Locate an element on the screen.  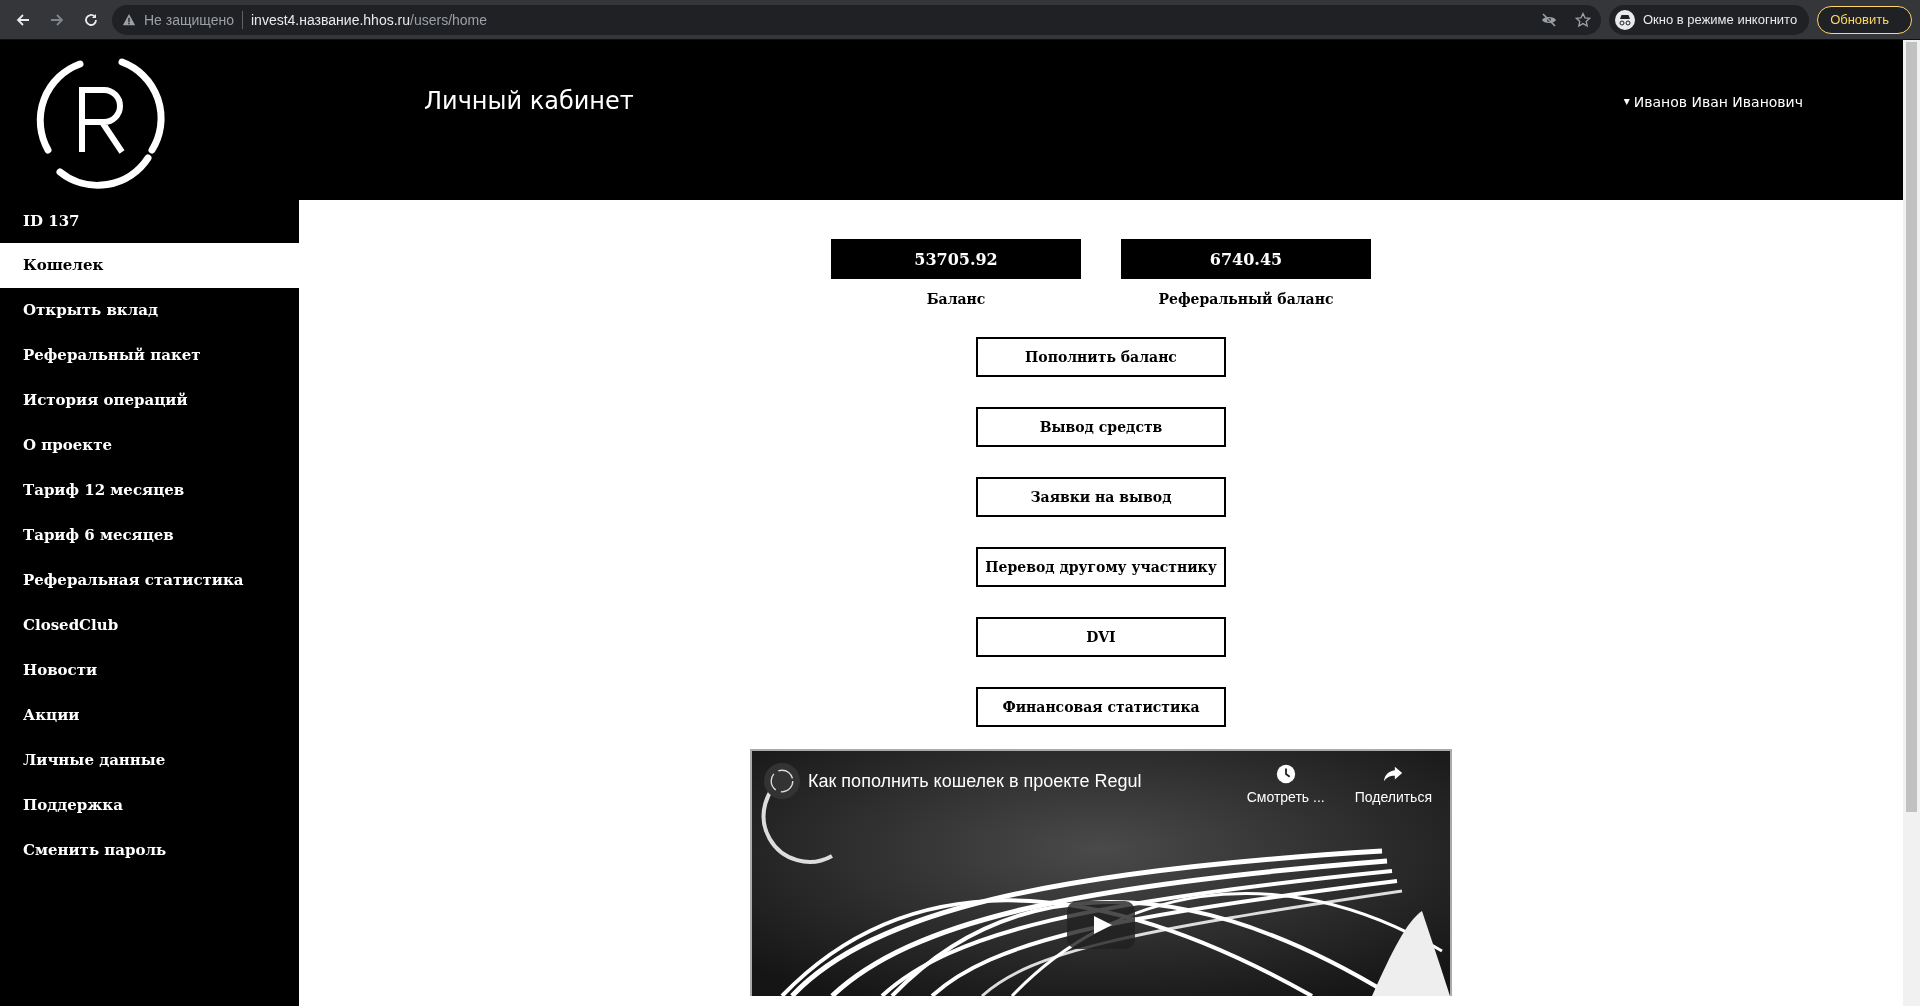
scrollbar is located at coordinates (1911, 523).